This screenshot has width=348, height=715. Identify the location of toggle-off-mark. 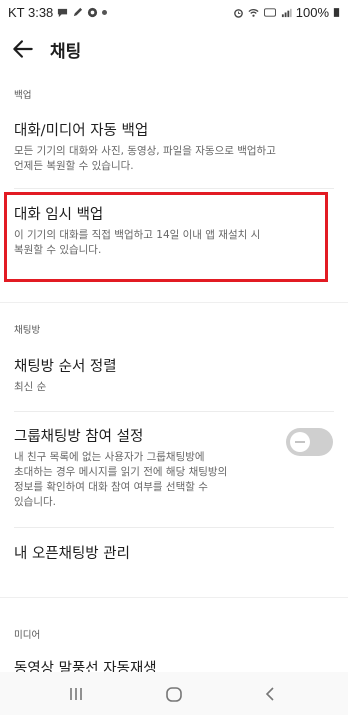
(300, 442).